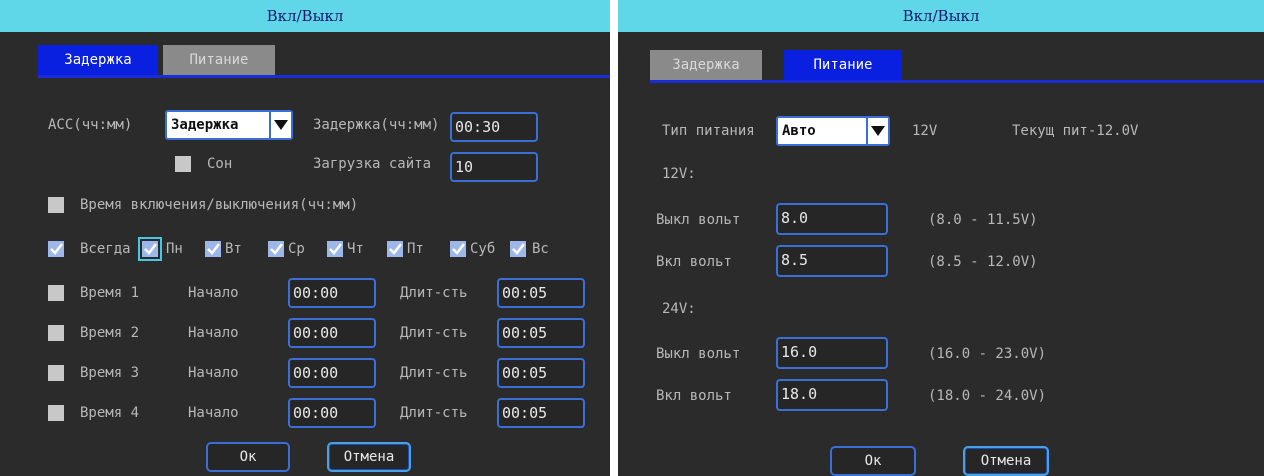 The image size is (1264, 476). I want to click on v24-on-range: (18.0 - 24.0V), so click(987, 396).